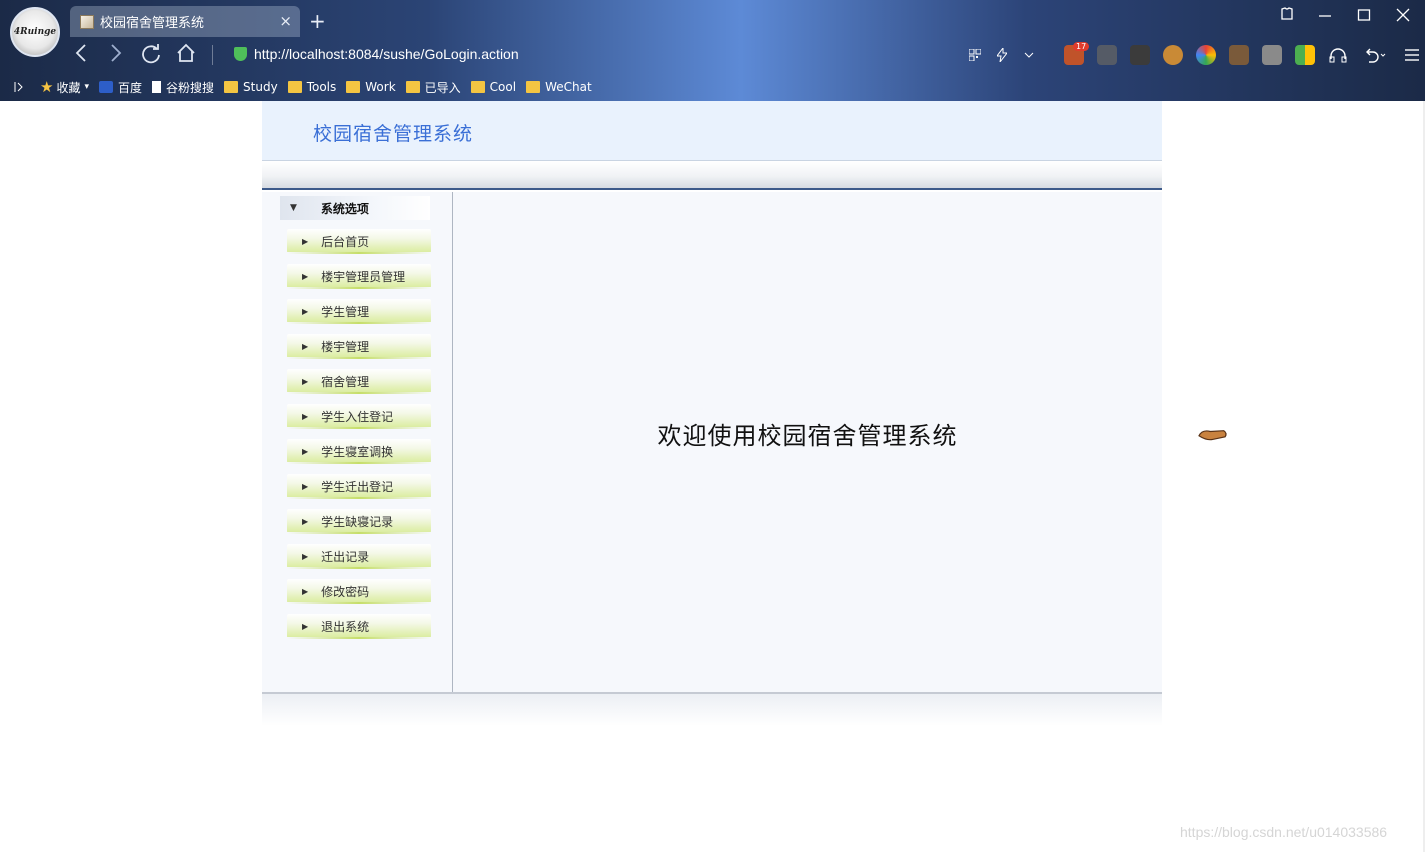 The width and height of the screenshot is (1425, 852). Describe the element at coordinates (293, 208) in the screenshot. I see `collapse-arrow-icon: ▼` at that location.